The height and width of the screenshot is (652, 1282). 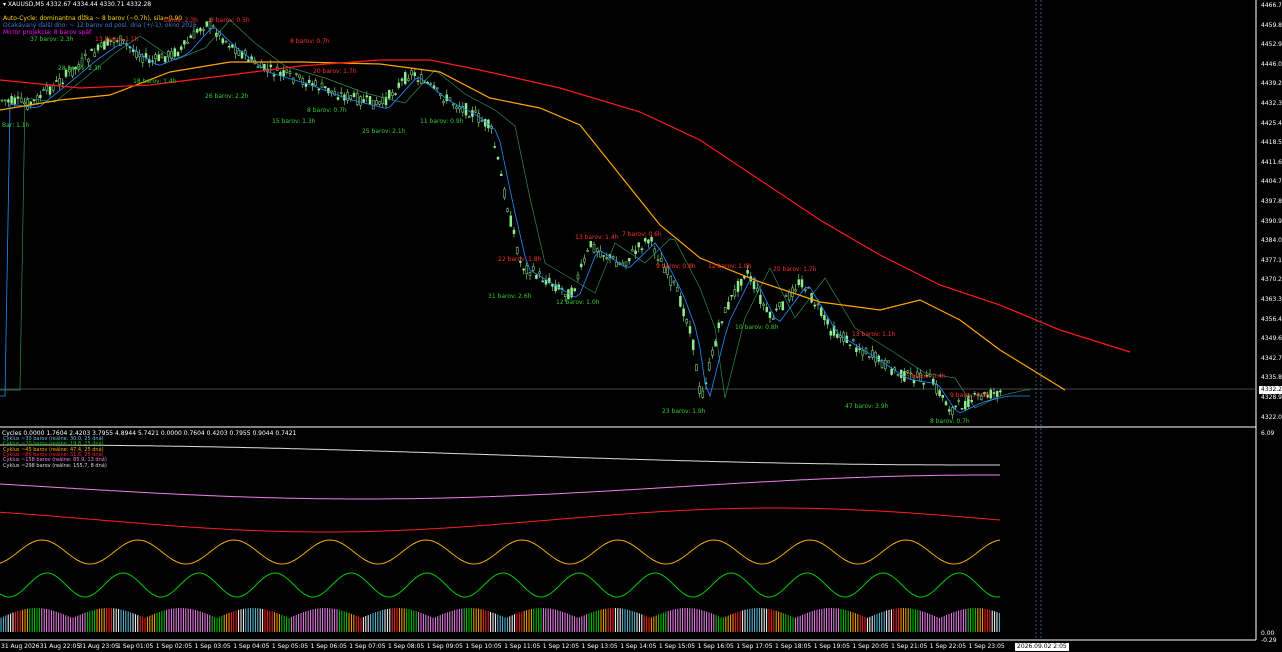 I want to click on info-line-3: Mirror projekcia: 8 barov späť, so click(x=47, y=32).